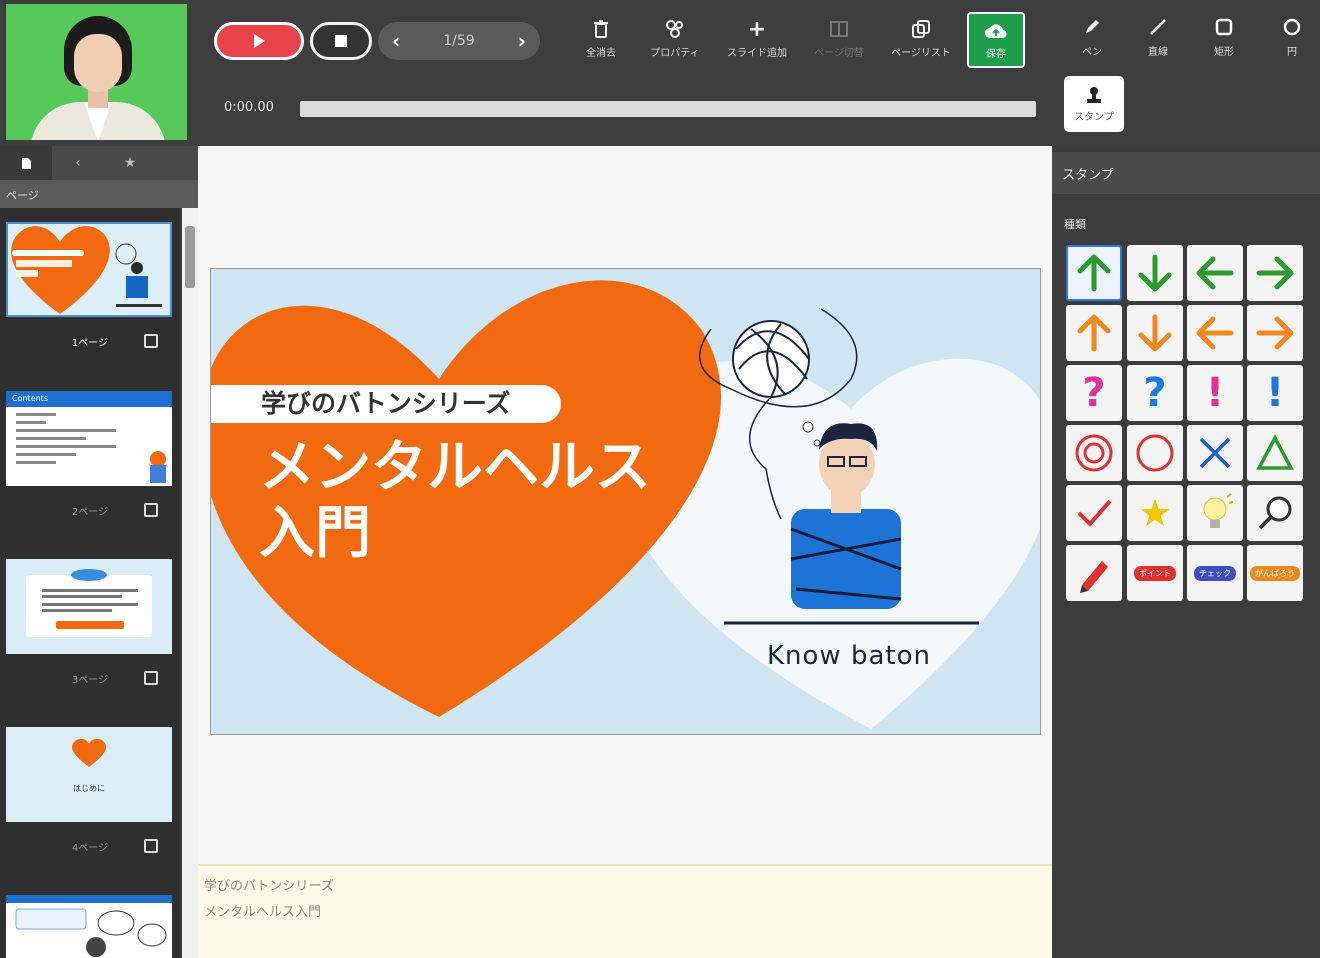  Describe the element at coordinates (90, 343) in the screenshot. I see `thumbnail-1-caption: 1ページ` at that location.